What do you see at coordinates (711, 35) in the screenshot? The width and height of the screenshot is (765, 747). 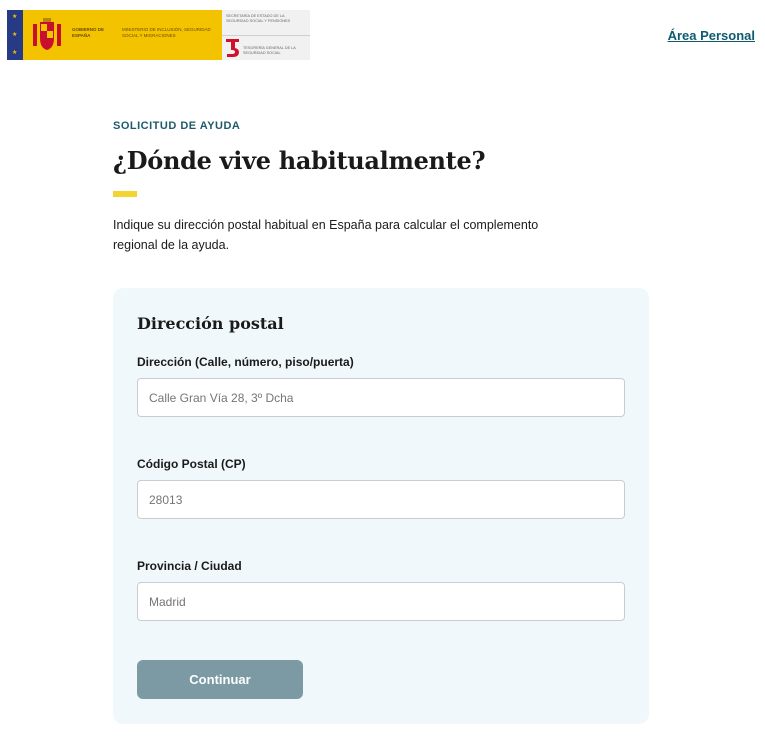 I see `area-personal-link: Área Personal` at bounding box center [711, 35].